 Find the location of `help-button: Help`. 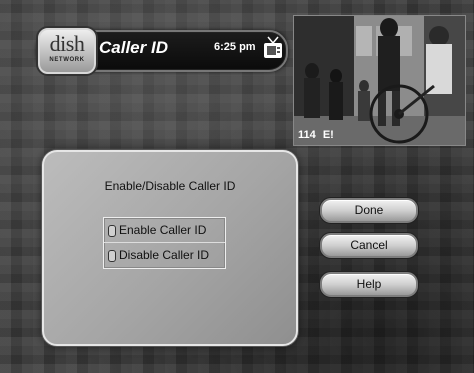

help-button: Help is located at coordinates (369, 284).